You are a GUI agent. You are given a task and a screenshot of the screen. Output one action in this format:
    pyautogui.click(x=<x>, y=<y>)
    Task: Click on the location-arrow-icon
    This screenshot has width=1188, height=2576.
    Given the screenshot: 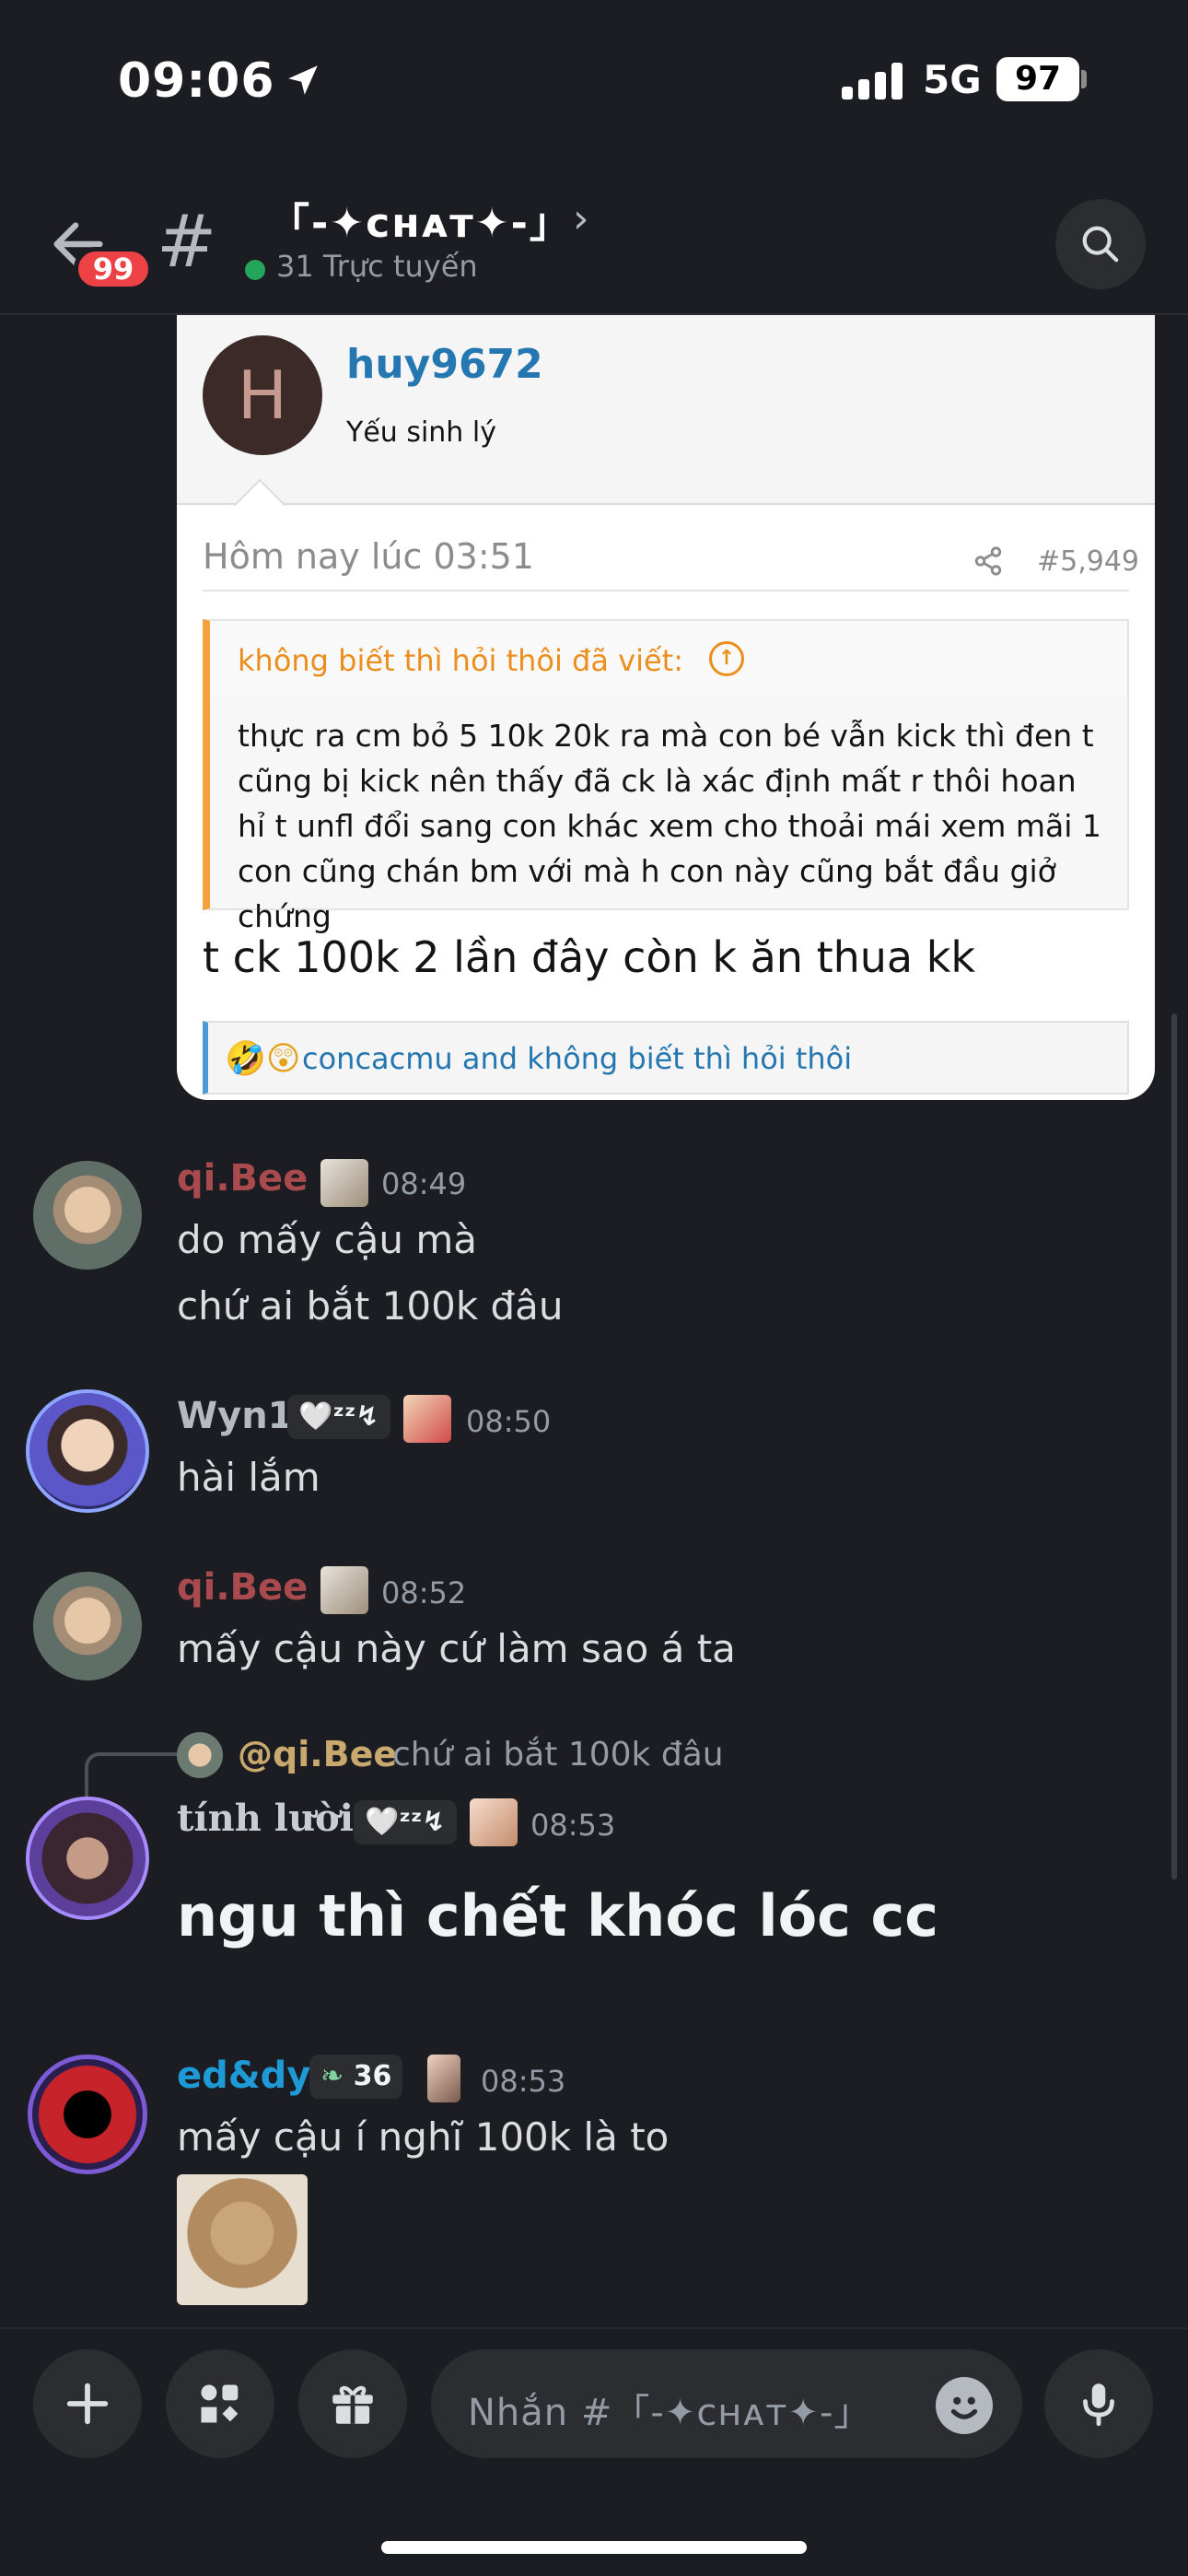 What is the action you would take?
    pyautogui.click(x=303, y=80)
    